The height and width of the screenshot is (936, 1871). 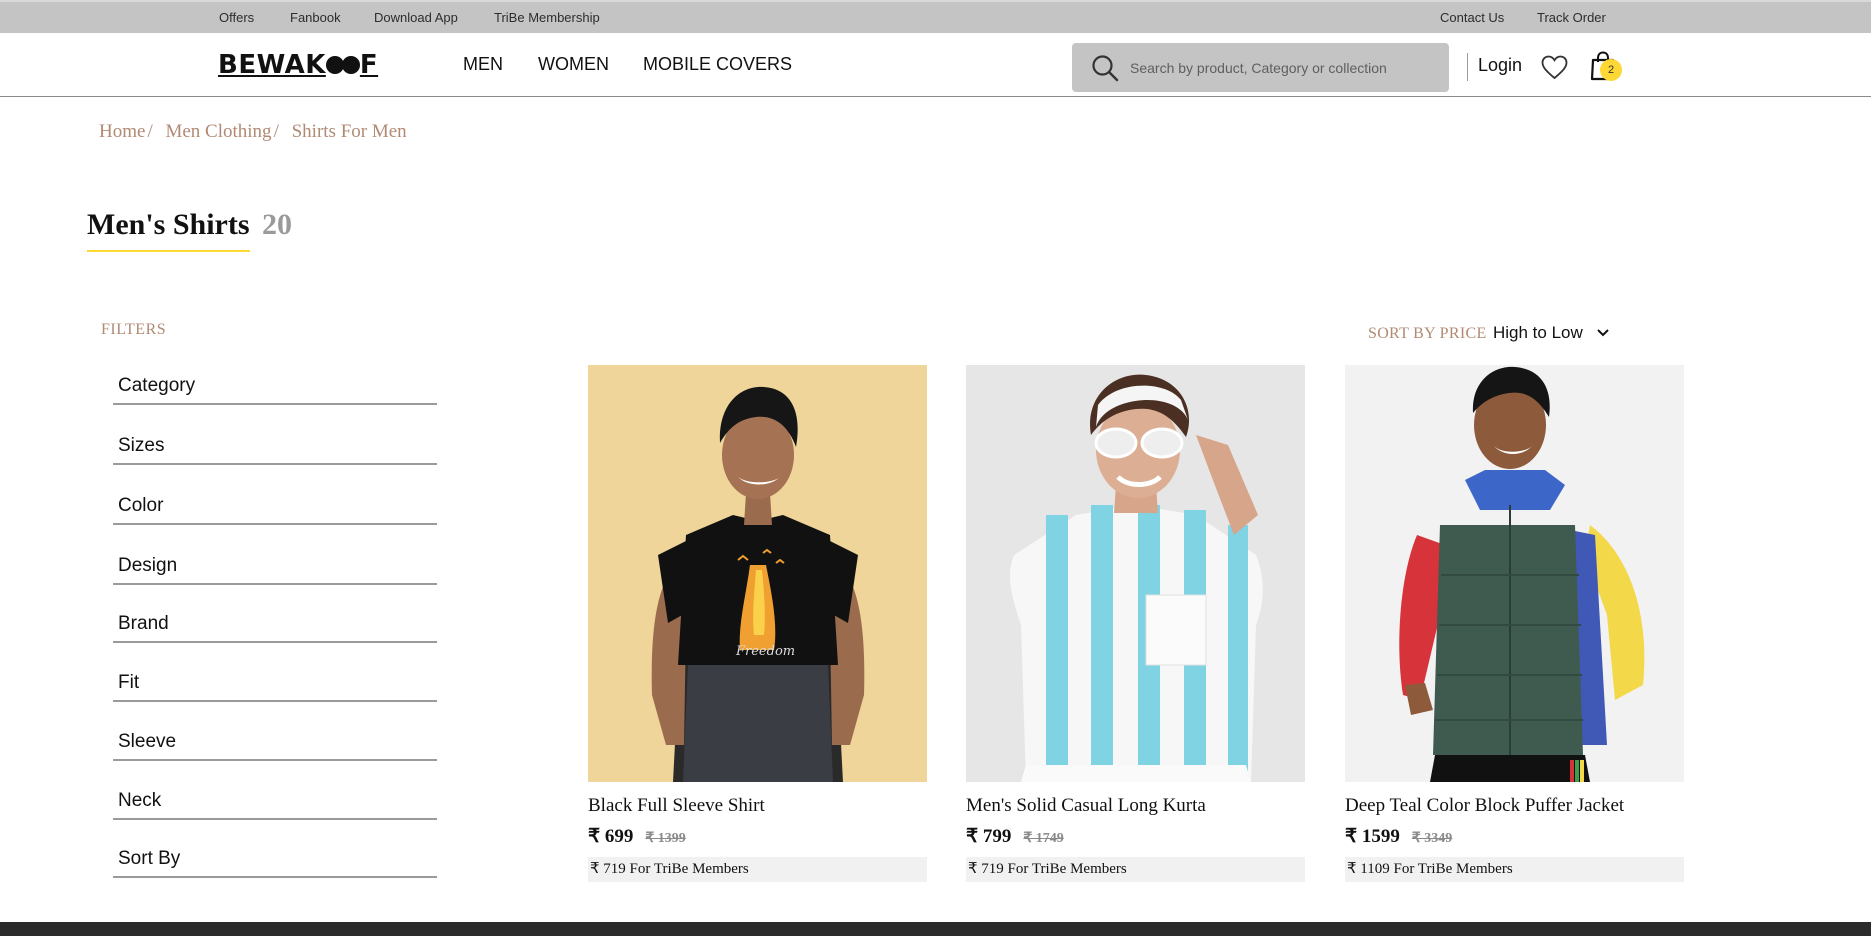 I want to click on filter-label: Design, so click(x=148, y=565).